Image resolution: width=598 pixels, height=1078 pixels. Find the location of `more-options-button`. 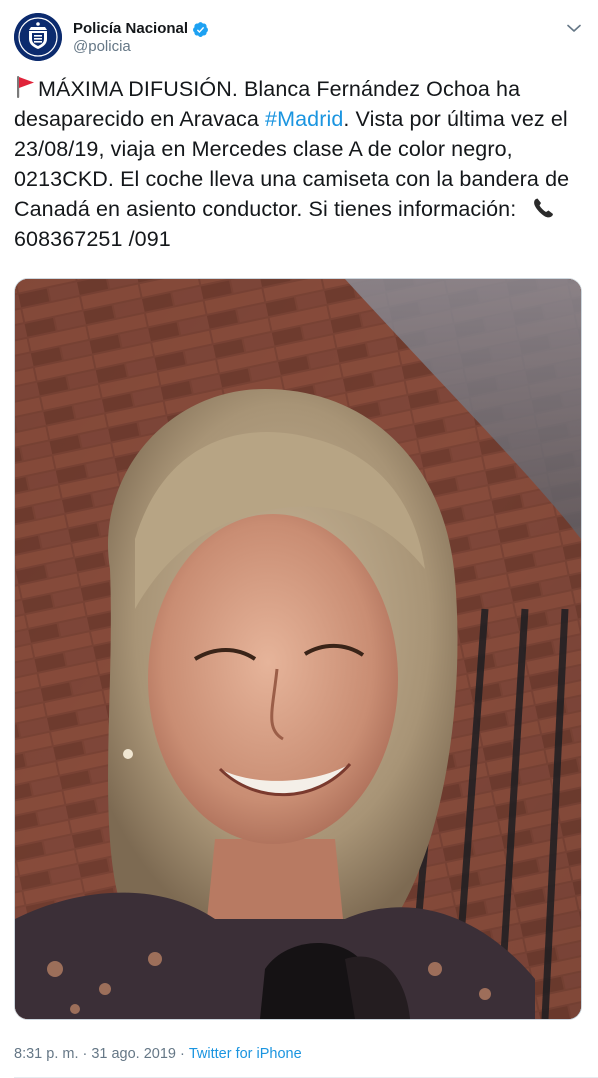

more-options-button is located at coordinates (574, 28).